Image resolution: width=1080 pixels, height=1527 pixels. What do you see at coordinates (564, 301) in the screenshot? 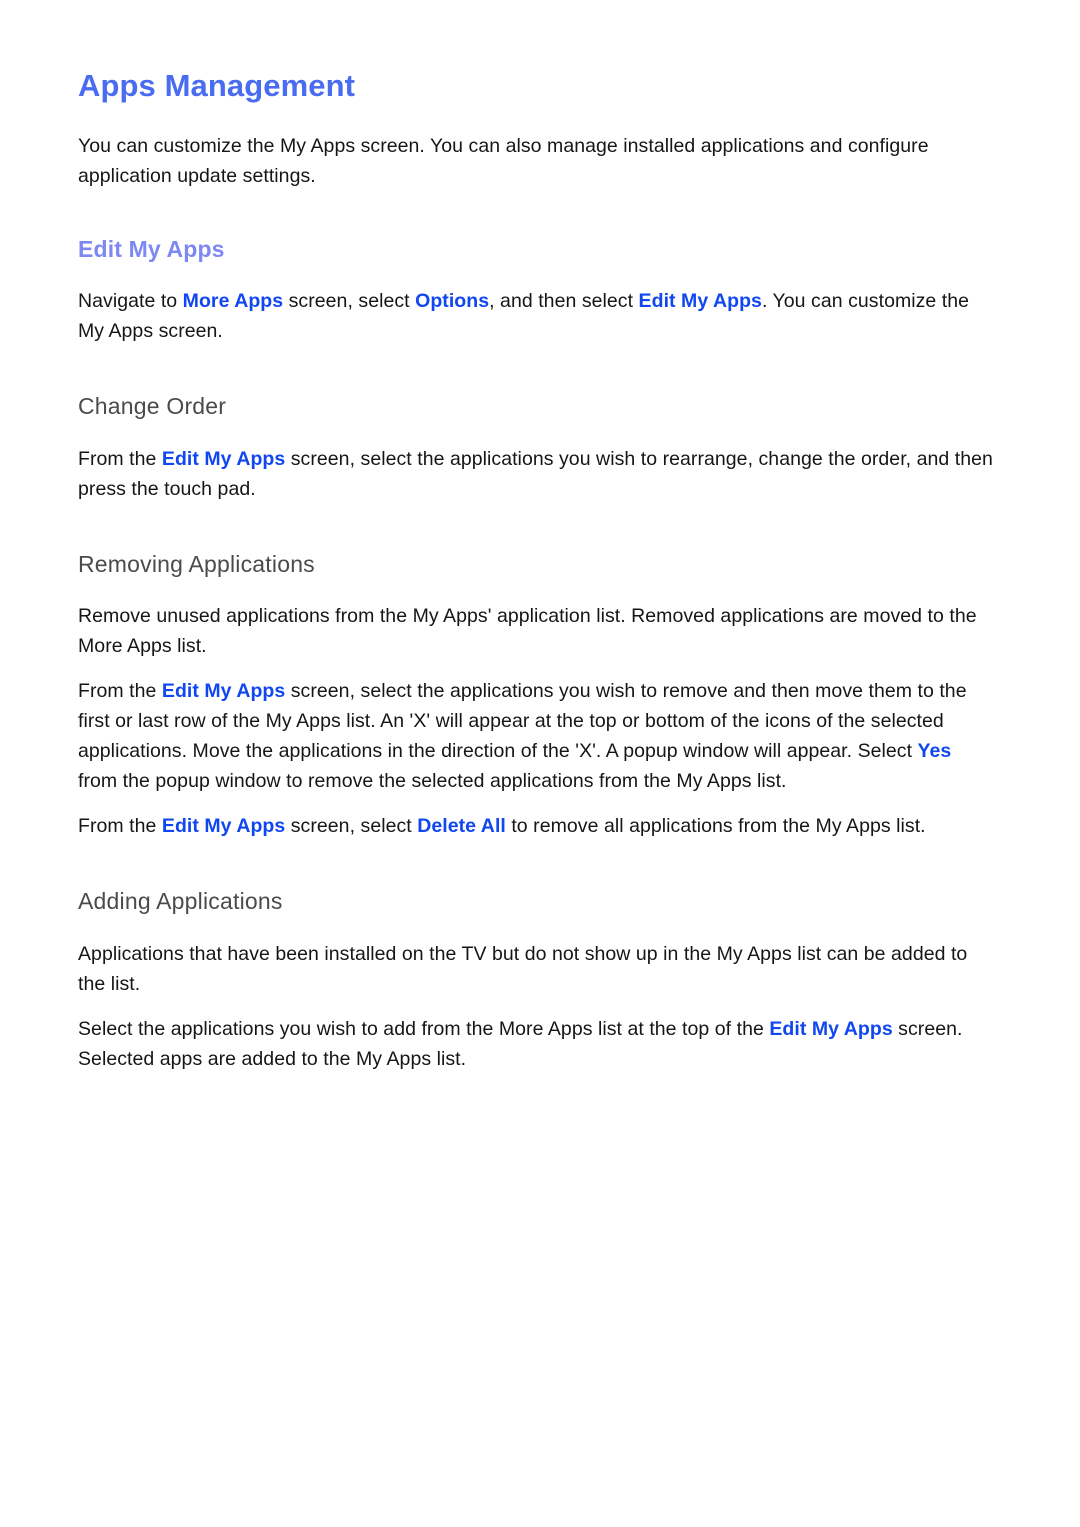
I see `paragraph-text: , and then select` at bounding box center [564, 301].